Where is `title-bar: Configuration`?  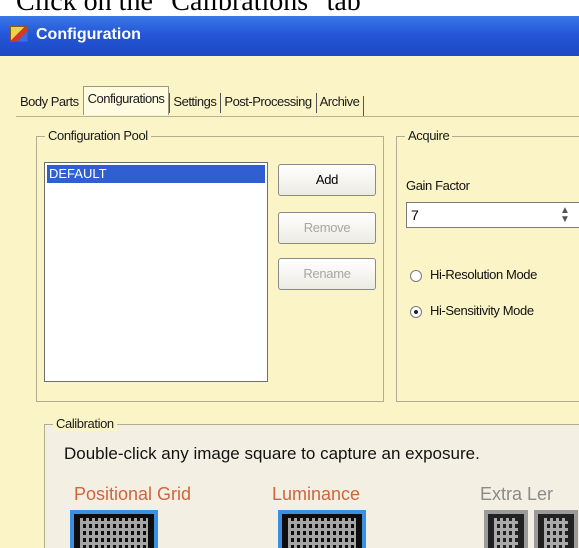 title-bar: Configuration is located at coordinates (289, 36).